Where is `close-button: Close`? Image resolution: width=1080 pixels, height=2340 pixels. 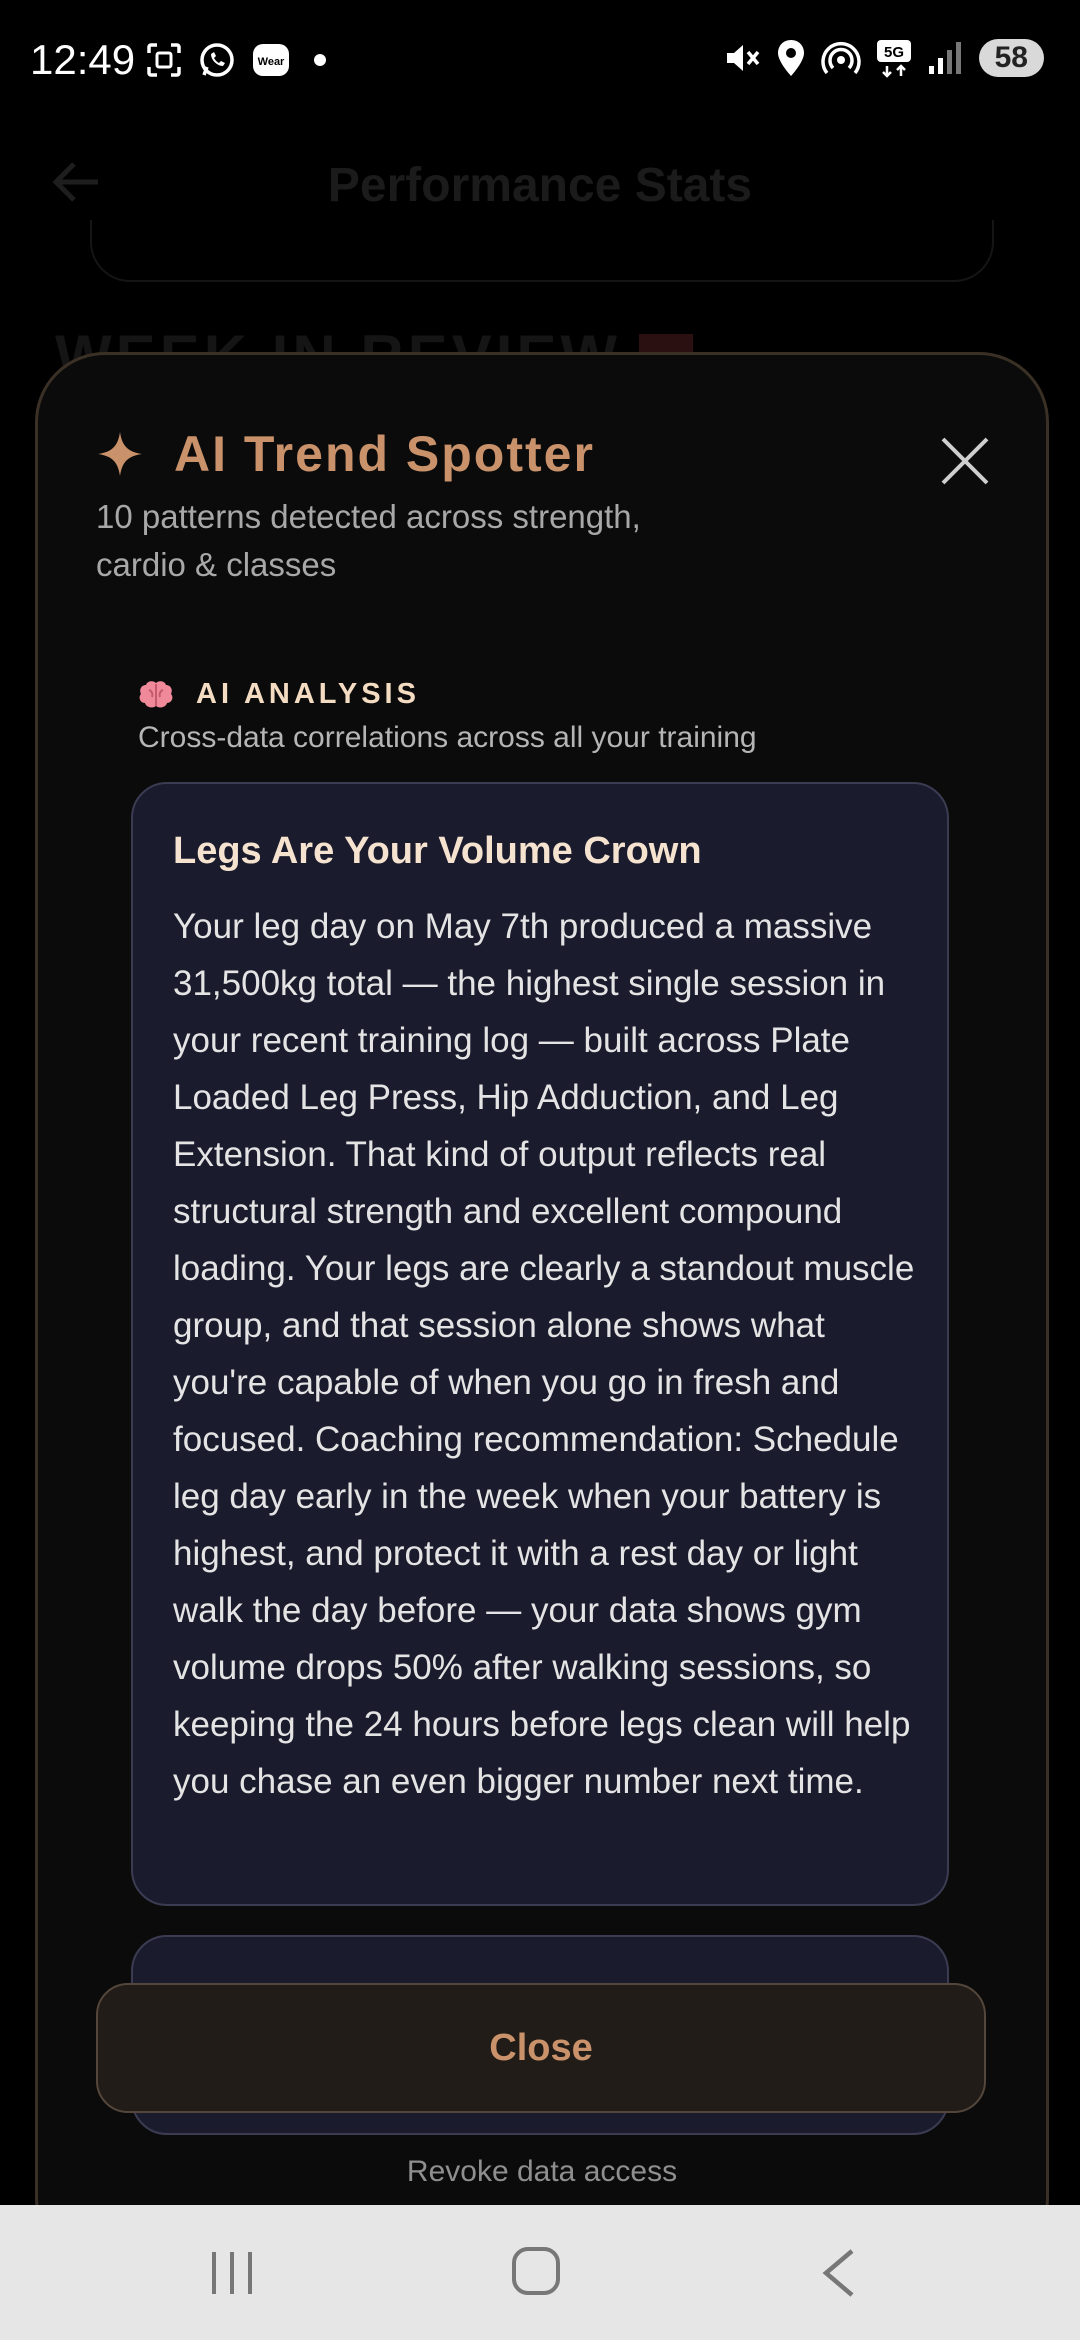 close-button: Close is located at coordinates (541, 2048).